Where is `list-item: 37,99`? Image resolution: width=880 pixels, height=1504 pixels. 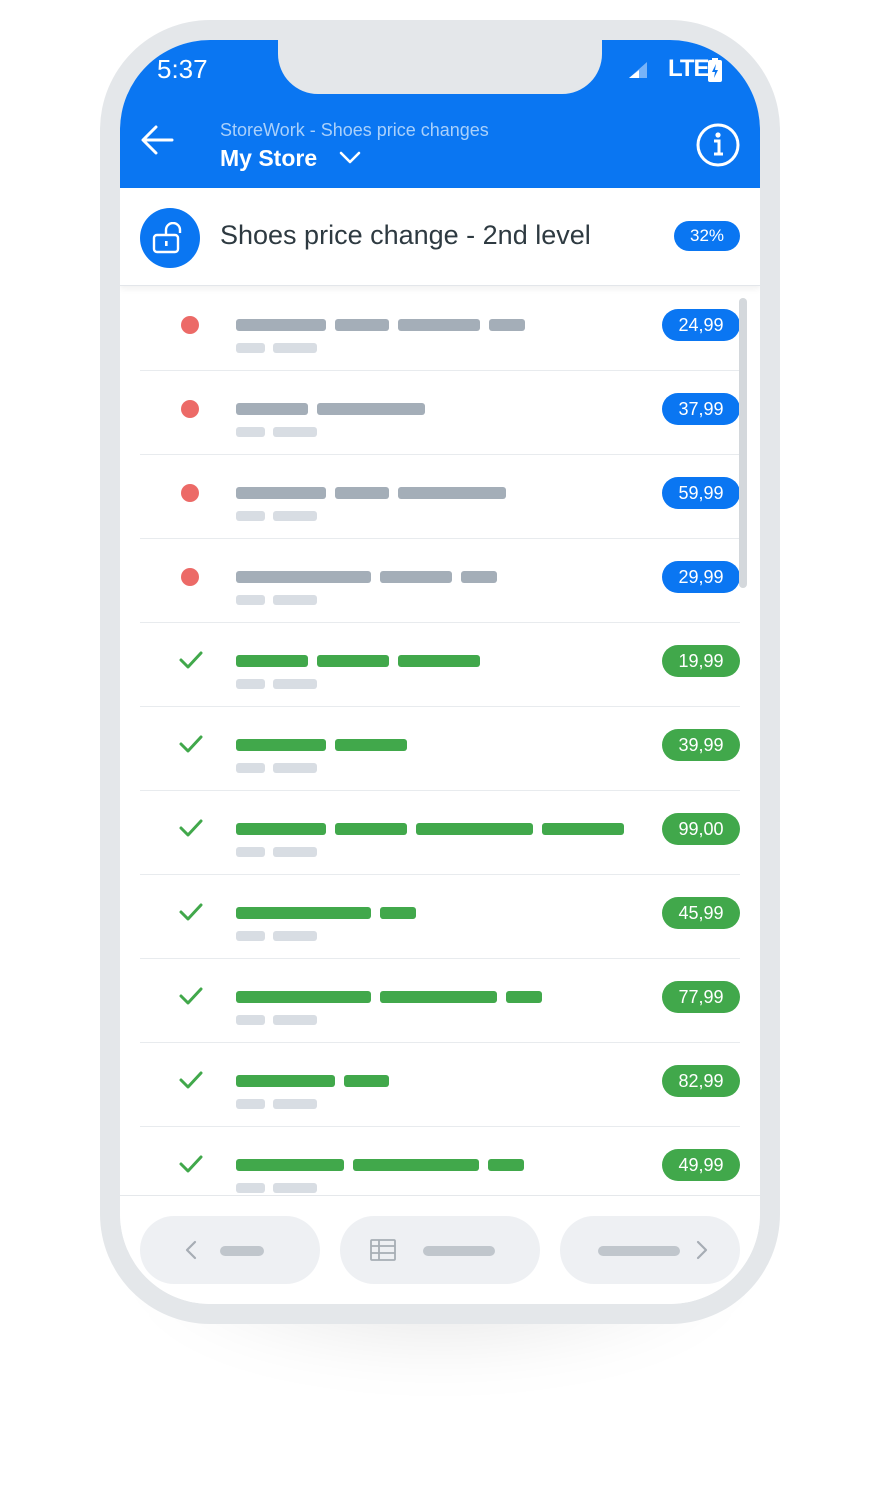
list-item: 37,99 is located at coordinates (440, 413).